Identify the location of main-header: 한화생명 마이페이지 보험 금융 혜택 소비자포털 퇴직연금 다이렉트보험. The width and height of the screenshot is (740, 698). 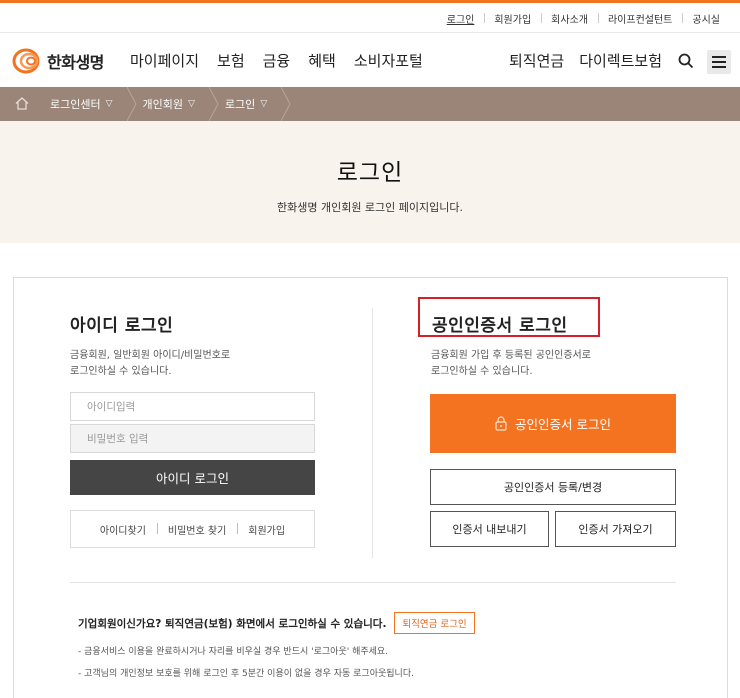
(370, 60).